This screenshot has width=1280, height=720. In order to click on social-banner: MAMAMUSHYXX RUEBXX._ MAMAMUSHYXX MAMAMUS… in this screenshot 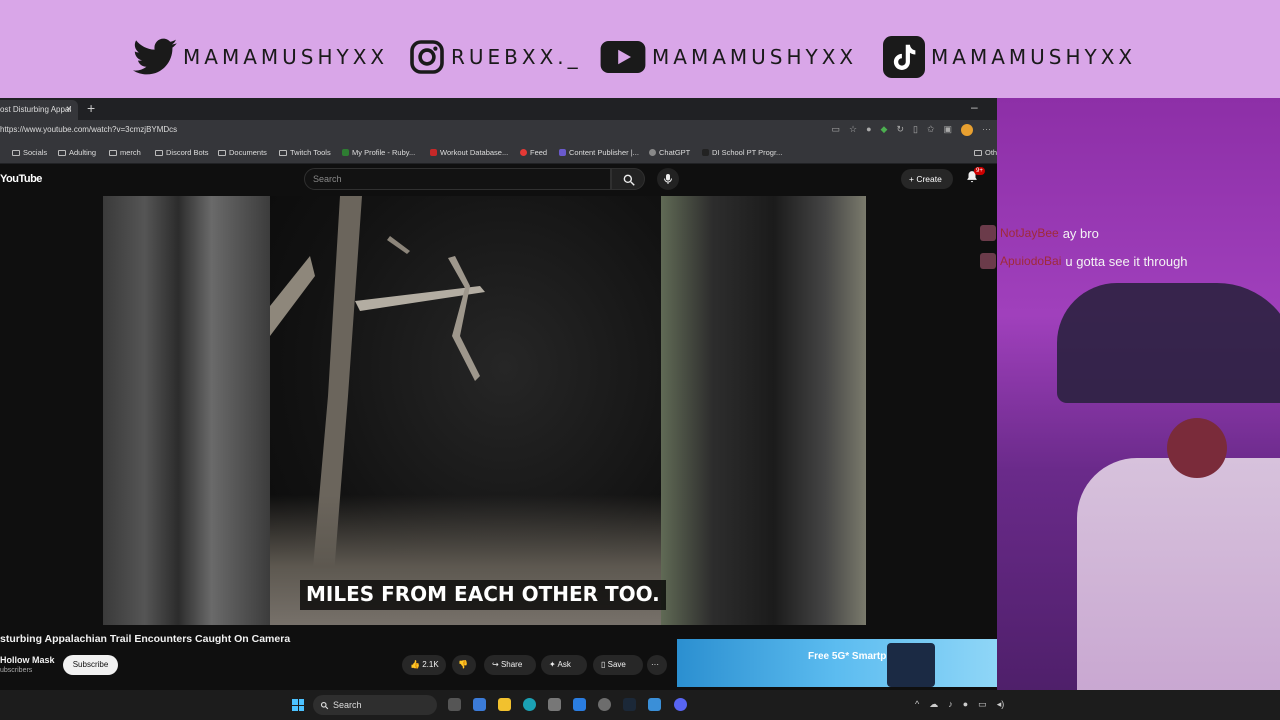, I will do `click(640, 49)`.